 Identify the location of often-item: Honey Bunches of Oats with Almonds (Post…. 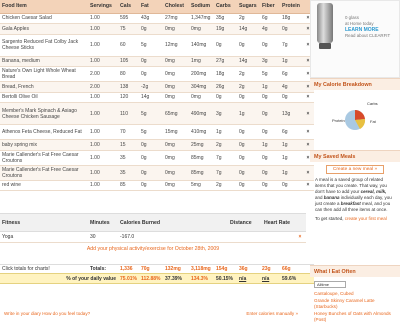
(355, 316).